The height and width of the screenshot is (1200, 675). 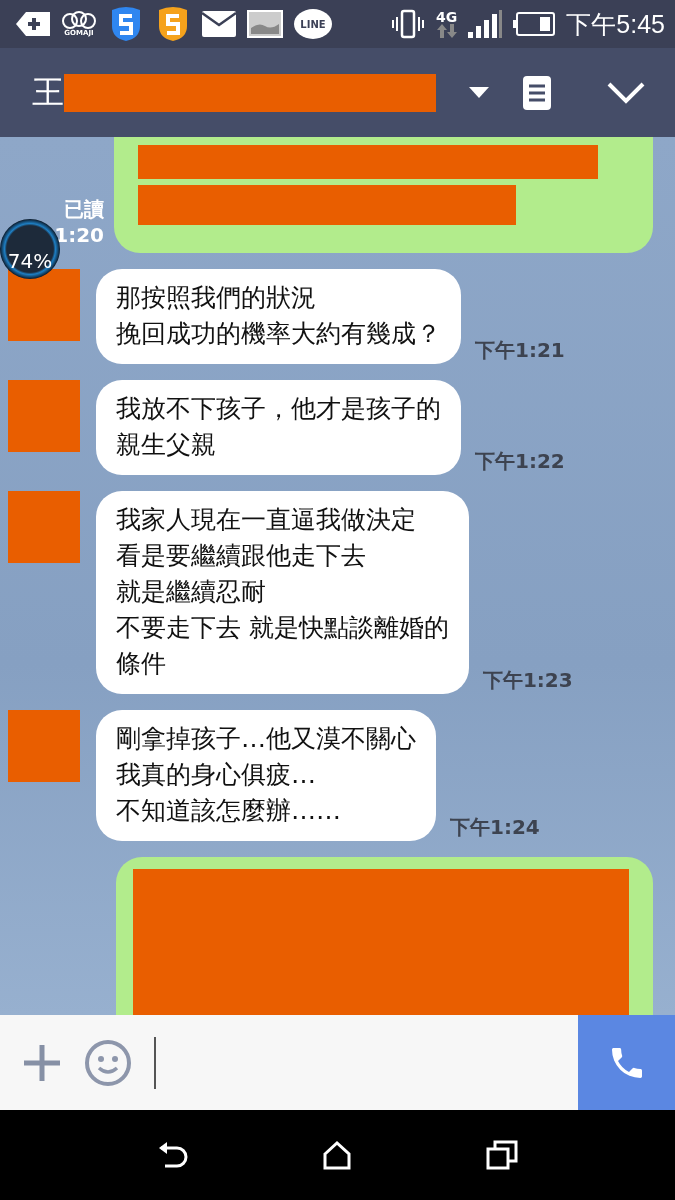 What do you see at coordinates (108, 1062) in the screenshot?
I see `emoji-icon` at bounding box center [108, 1062].